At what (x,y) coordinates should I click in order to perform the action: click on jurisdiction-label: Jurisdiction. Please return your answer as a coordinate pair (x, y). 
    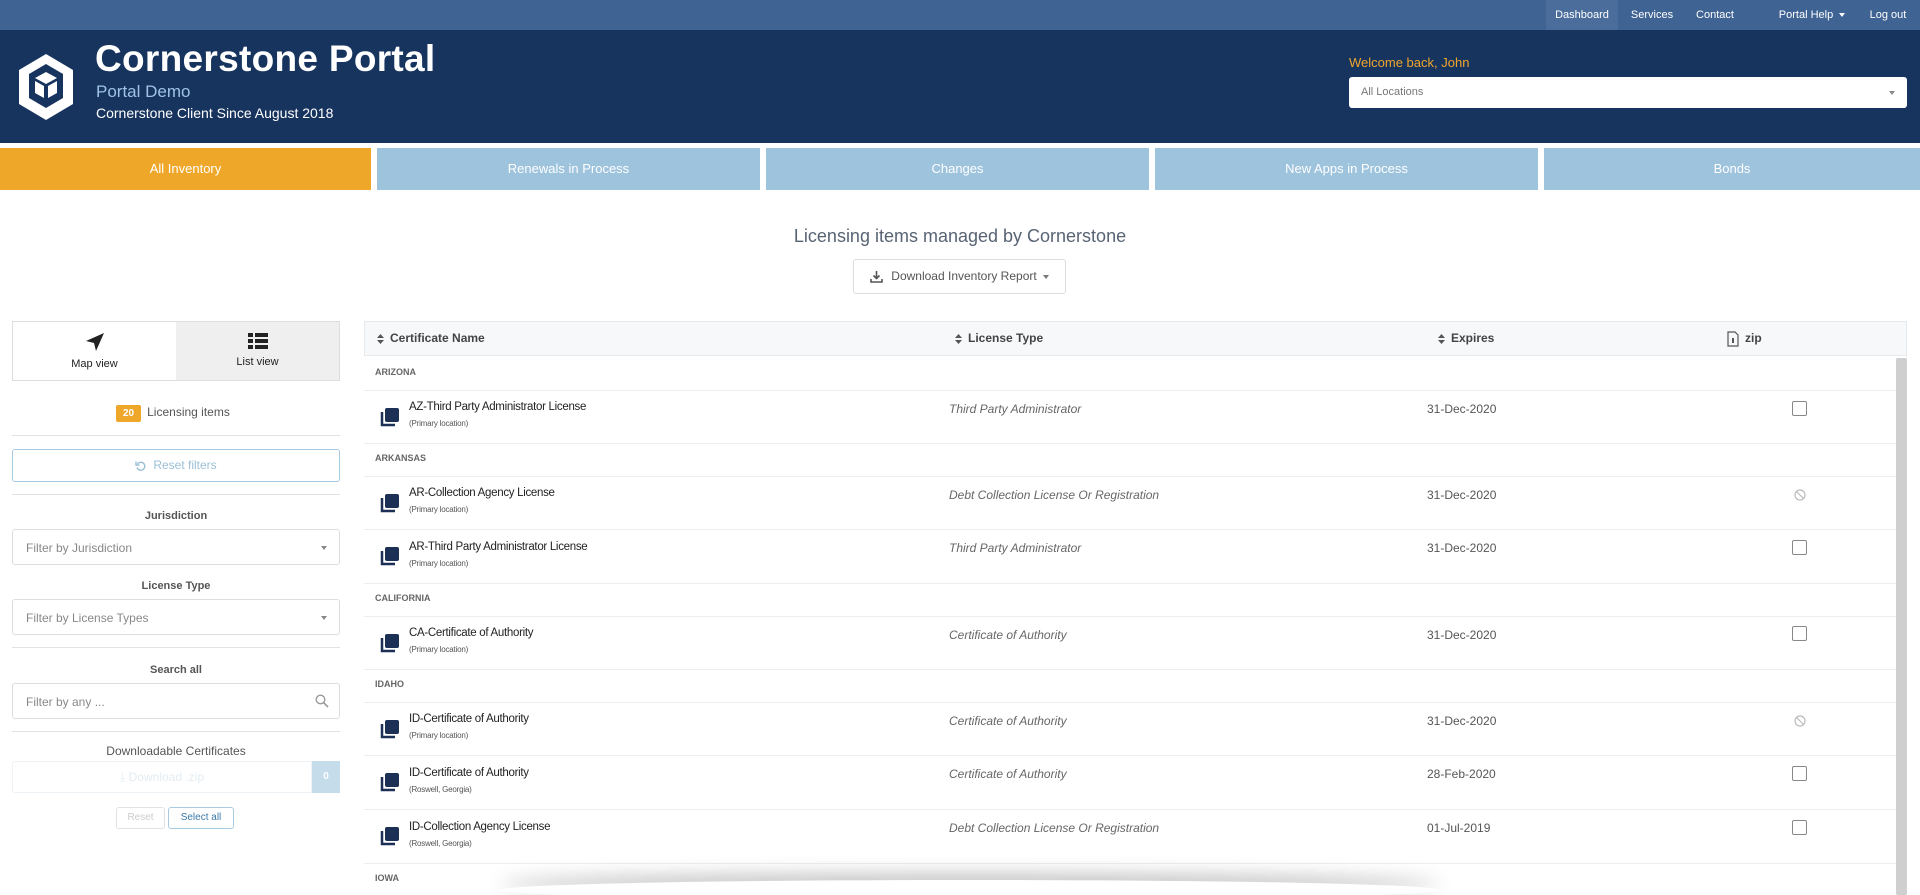
    Looking at the image, I should click on (176, 516).